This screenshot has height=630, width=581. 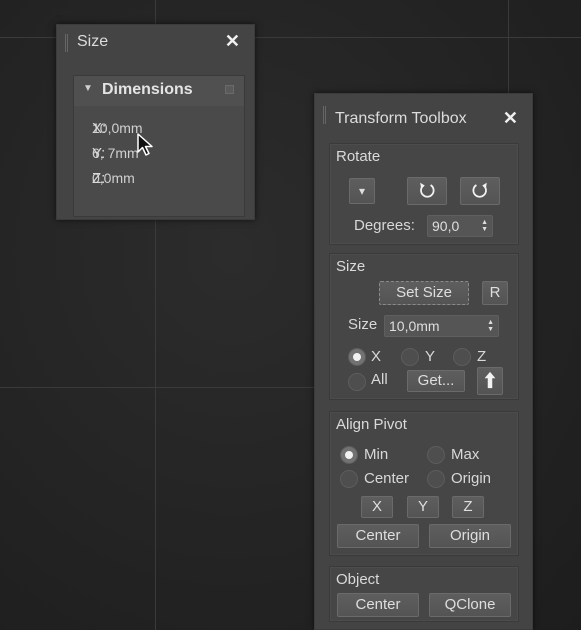 What do you see at coordinates (229, 89) in the screenshot?
I see `pin-icon` at bounding box center [229, 89].